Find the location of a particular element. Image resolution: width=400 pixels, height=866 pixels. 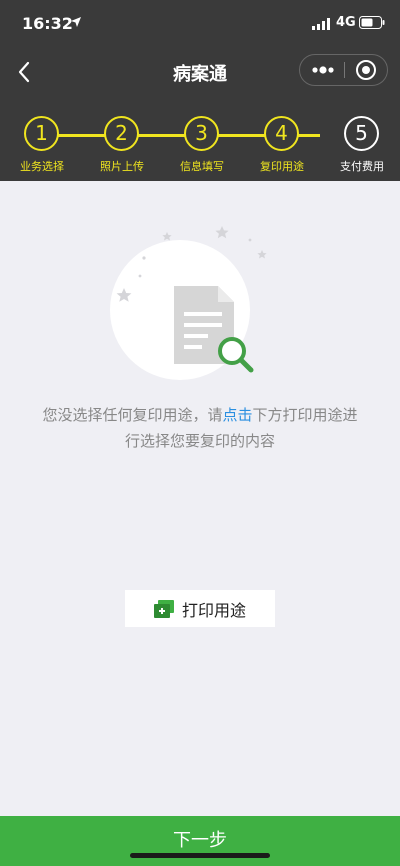

print-usage-button: 打印用途 is located at coordinates (200, 608).